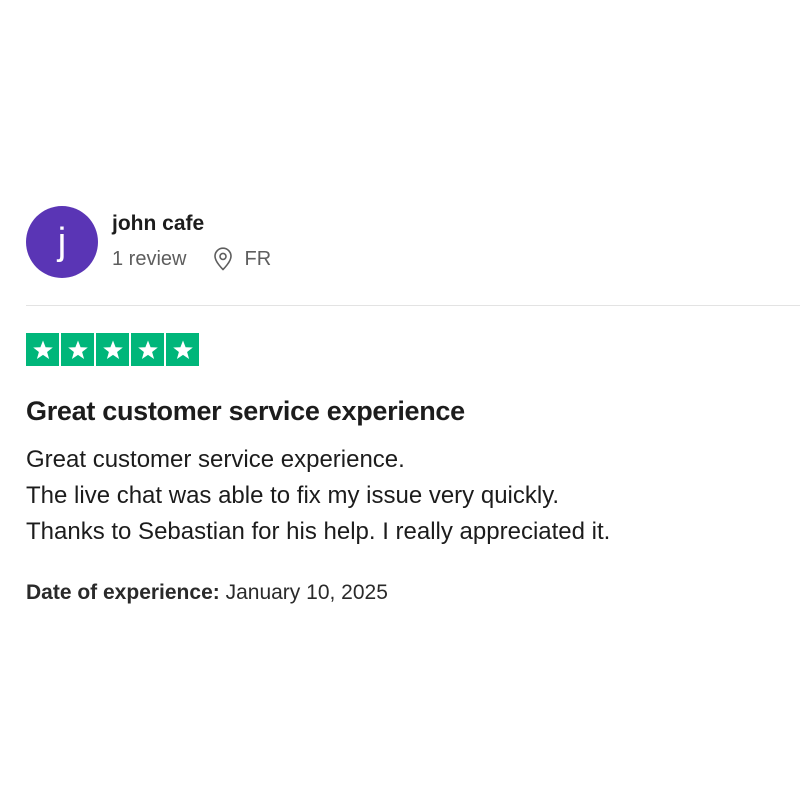 This screenshot has width=800, height=800. I want to click on star-rating, so click(113, 349).